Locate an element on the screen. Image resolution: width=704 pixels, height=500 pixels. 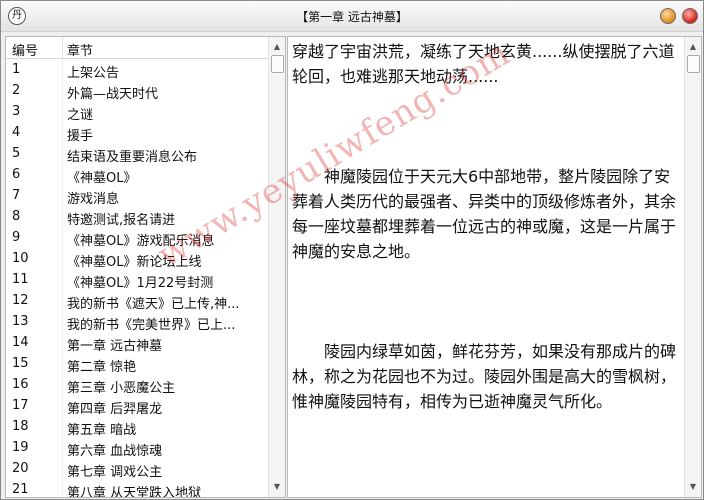
list-item: 21 第八章 从天堂跌入地狱 is located at coordinates (137, 488).